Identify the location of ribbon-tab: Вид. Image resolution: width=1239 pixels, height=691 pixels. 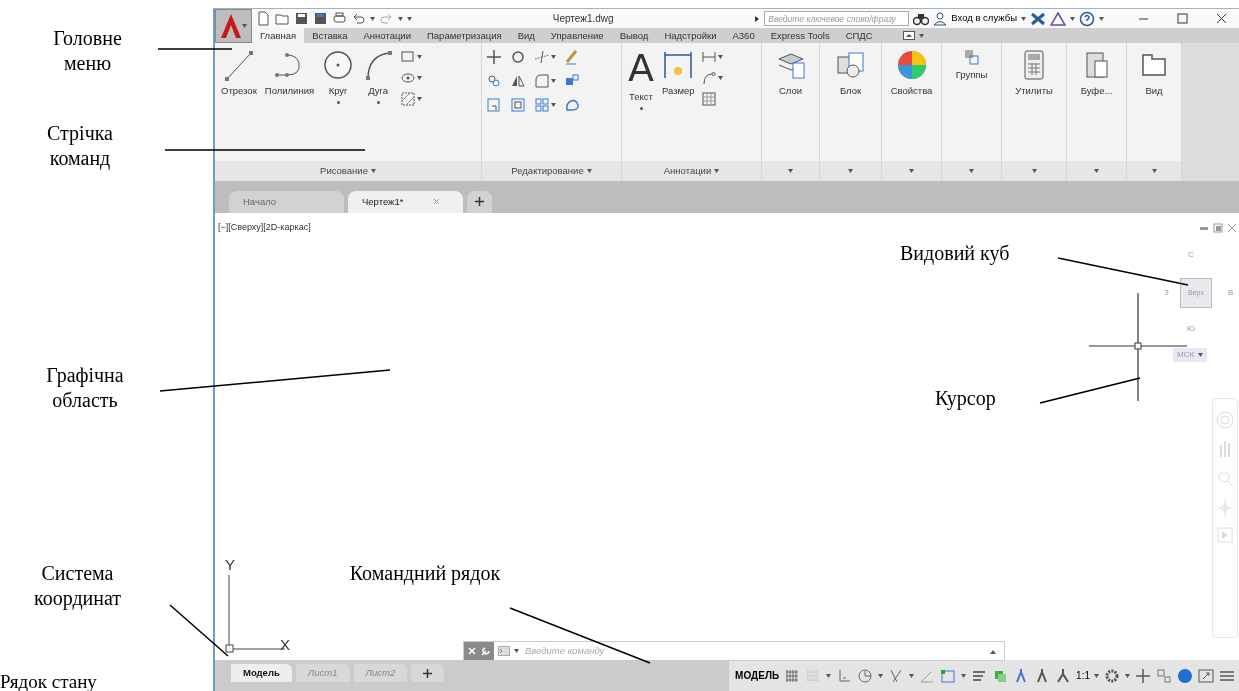
(526, 35).